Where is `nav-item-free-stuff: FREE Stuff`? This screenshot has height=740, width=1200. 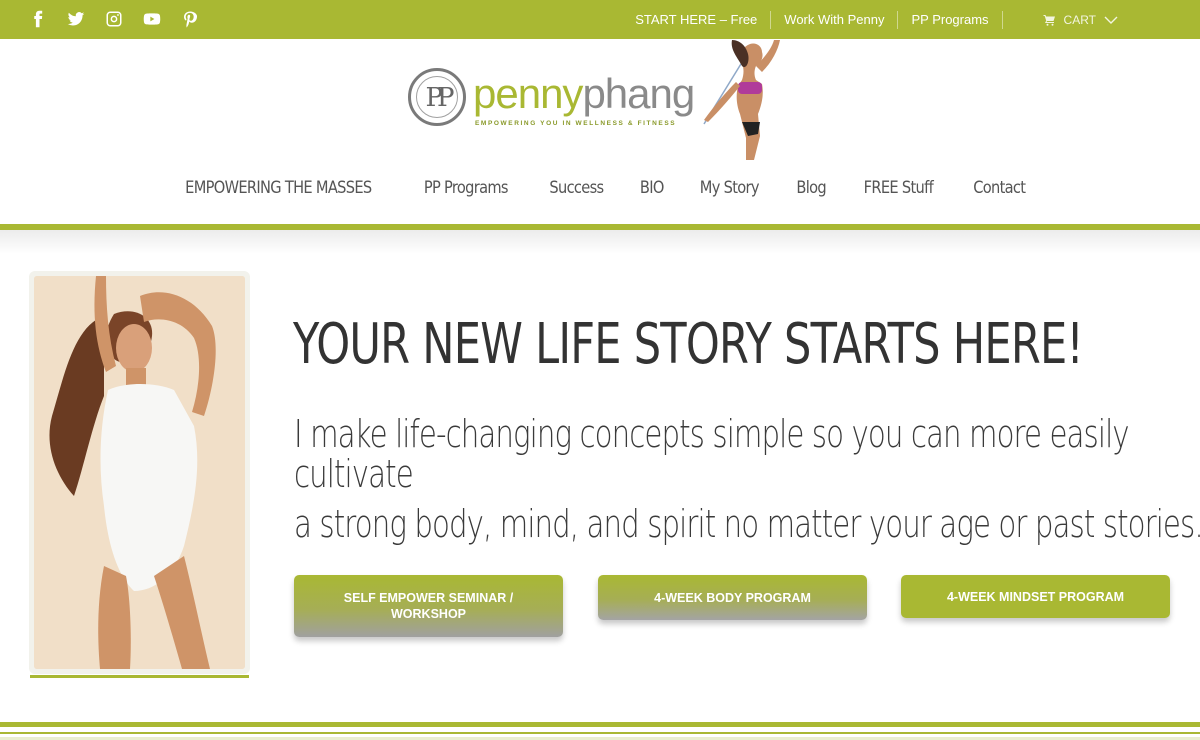
nav-item-free-stuff: FREE Stuff is located at coordinates (899, 188).